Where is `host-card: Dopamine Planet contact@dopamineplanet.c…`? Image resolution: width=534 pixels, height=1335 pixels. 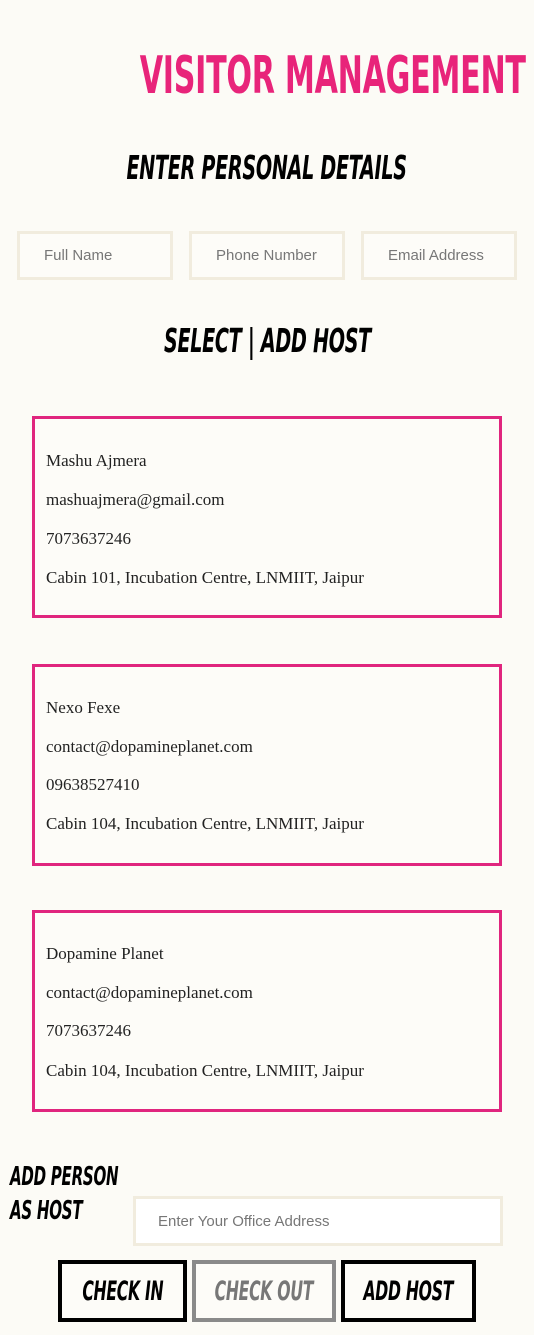
host-card: Dopamine Planet contact@dopamineplanet.c… is located at coordinates (267, 1011).